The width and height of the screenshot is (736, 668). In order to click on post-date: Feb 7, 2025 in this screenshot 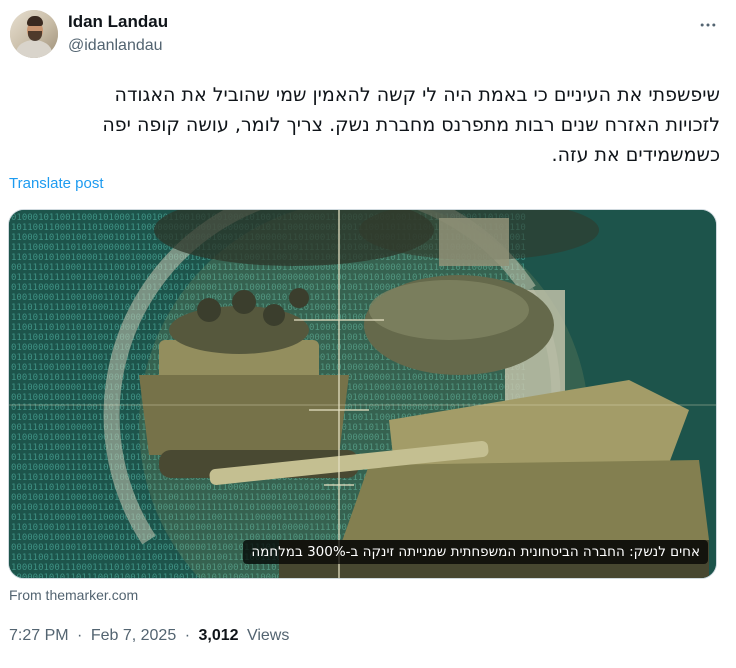, I will do `click(133, 635)`.